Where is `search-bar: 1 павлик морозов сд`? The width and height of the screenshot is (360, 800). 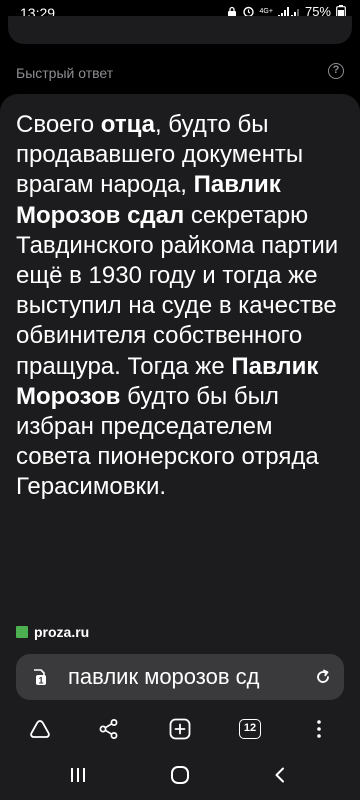 search-bar: 1 павлик морозов сд is located at coordinates (180, 677).